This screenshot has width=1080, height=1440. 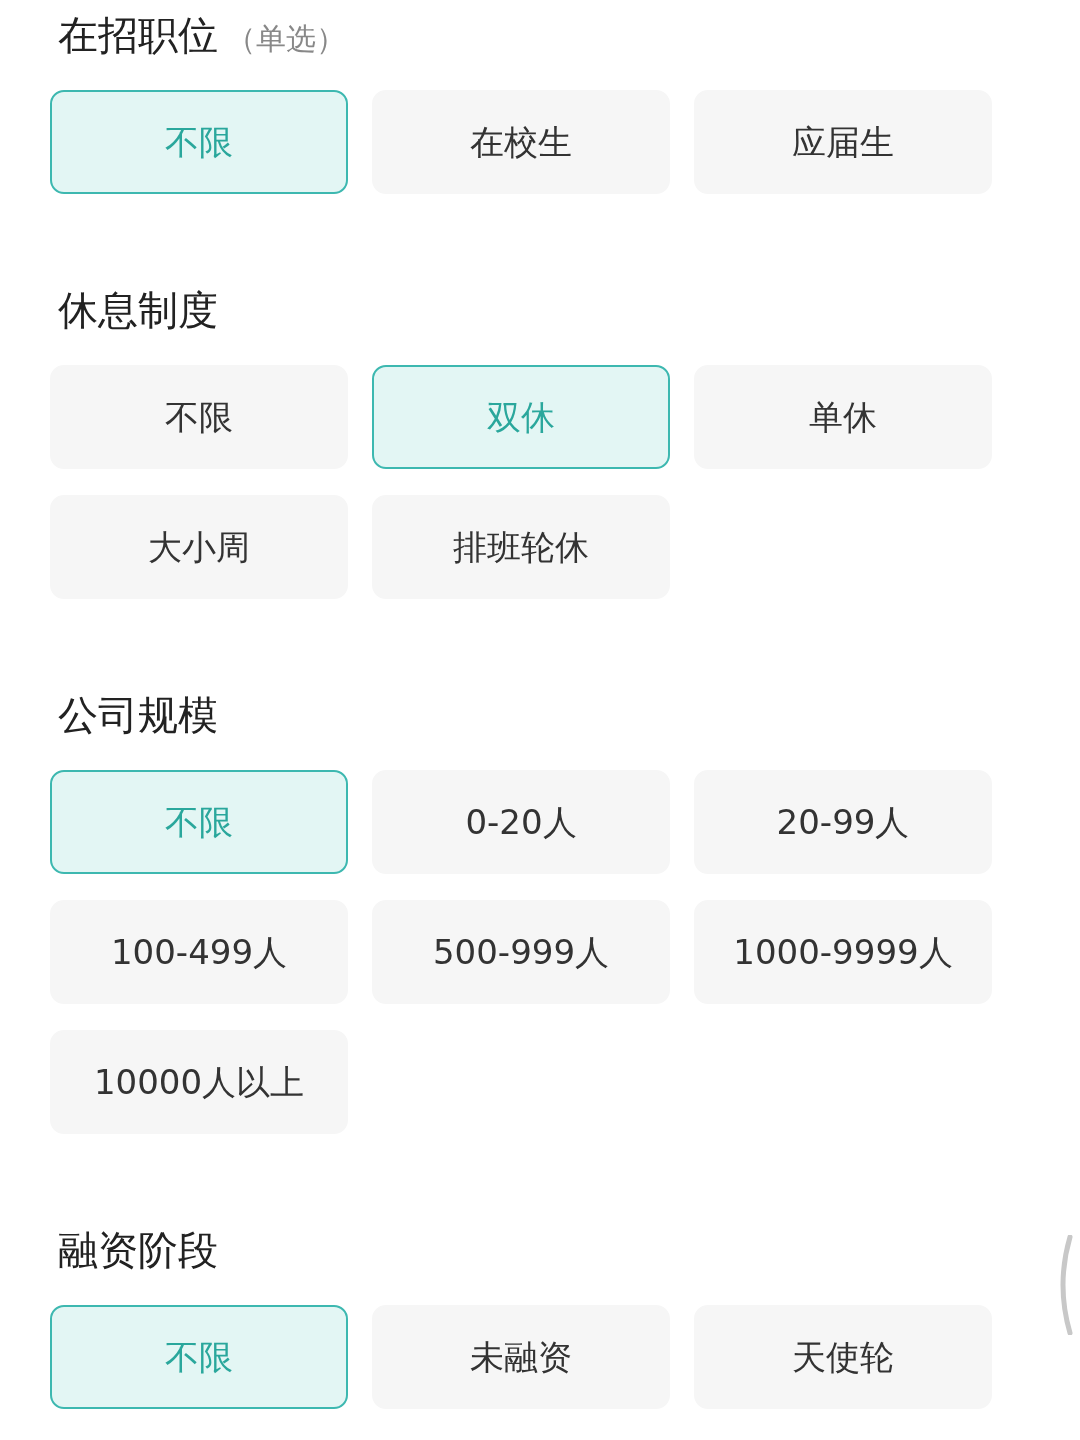 What do you see at coordinates (199, 952) in the screenshot?
I see `filter-option: 100-499人` at bounding box center [199, 952].